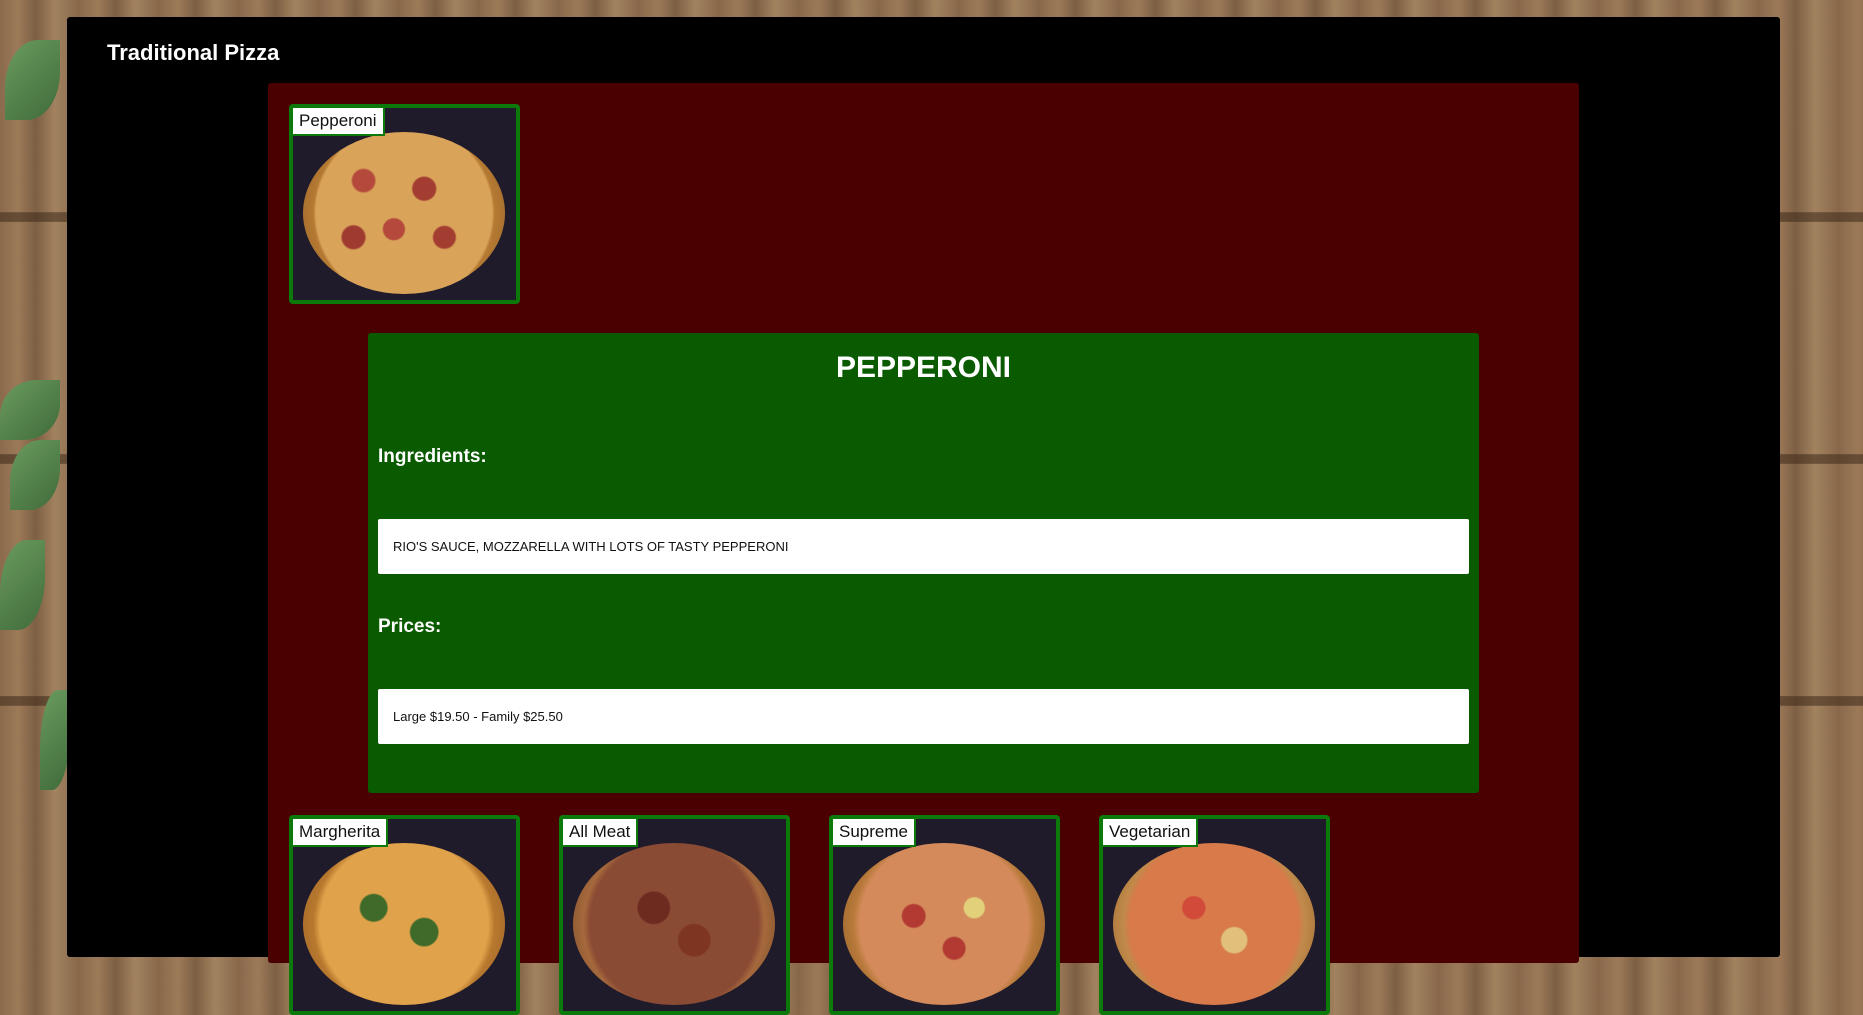 This screenshot has height=1015, width=1863. I want to click on ingredients-heading: Ingredients:, so click(432, 456).